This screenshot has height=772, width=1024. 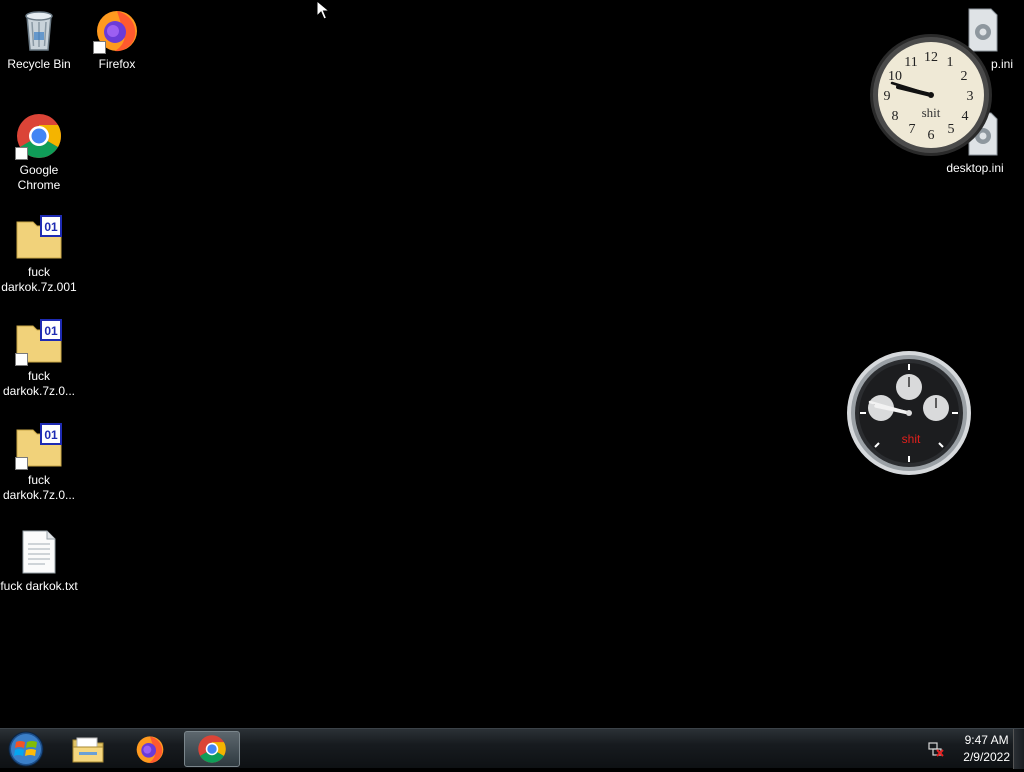 I want to click on chronograph-label: shit, so click(x=911, y=439).